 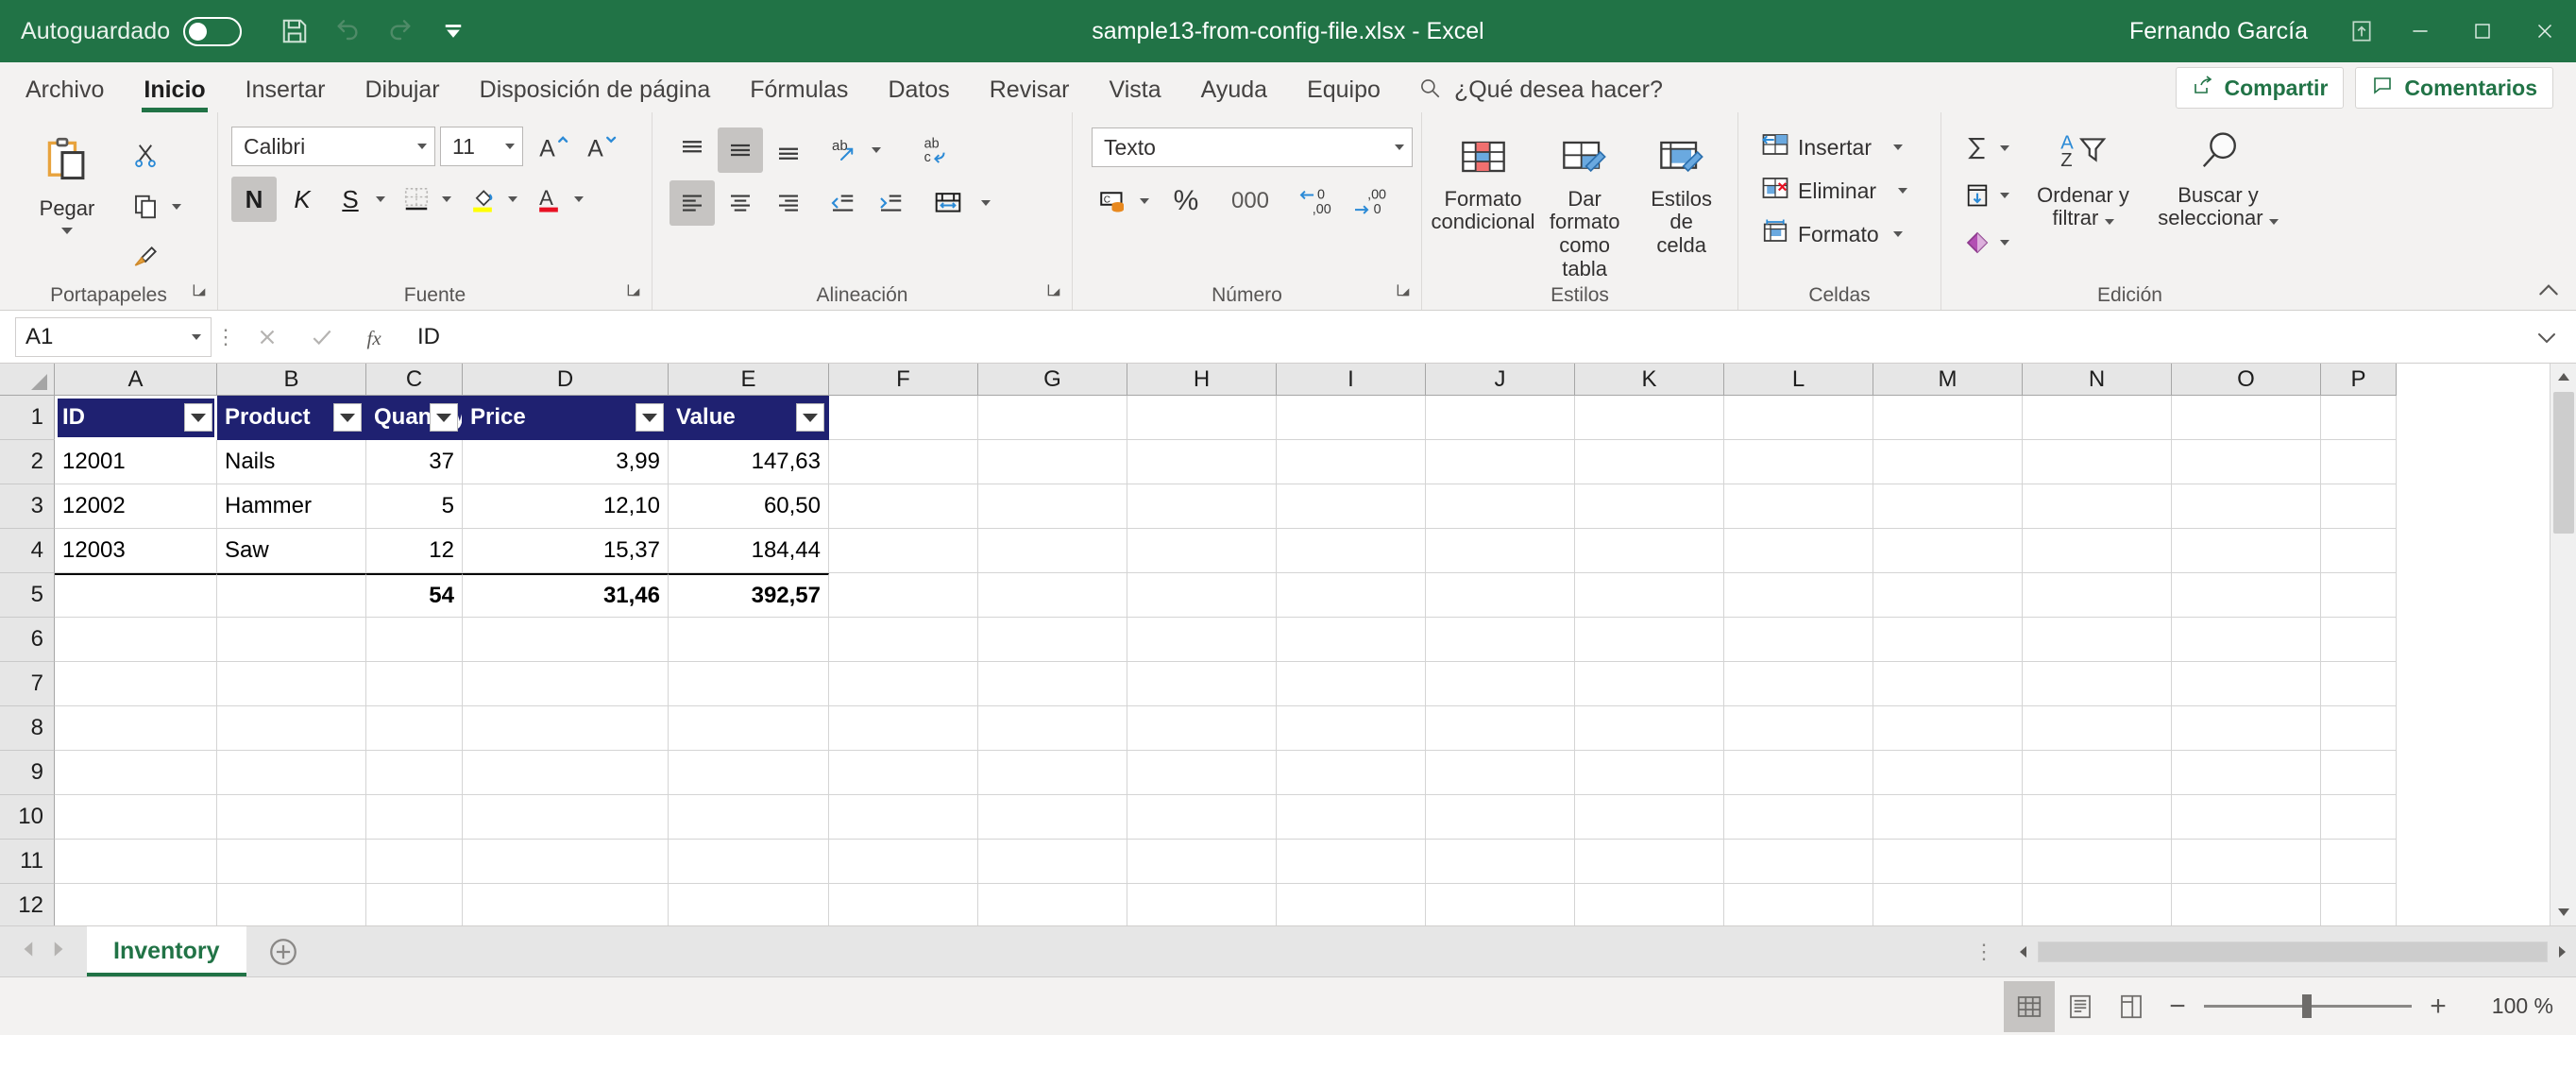 What do you see at coordinates (1500, 729) in the screenshot?
I see `cell-J8` at bounding box center [1500, 729].